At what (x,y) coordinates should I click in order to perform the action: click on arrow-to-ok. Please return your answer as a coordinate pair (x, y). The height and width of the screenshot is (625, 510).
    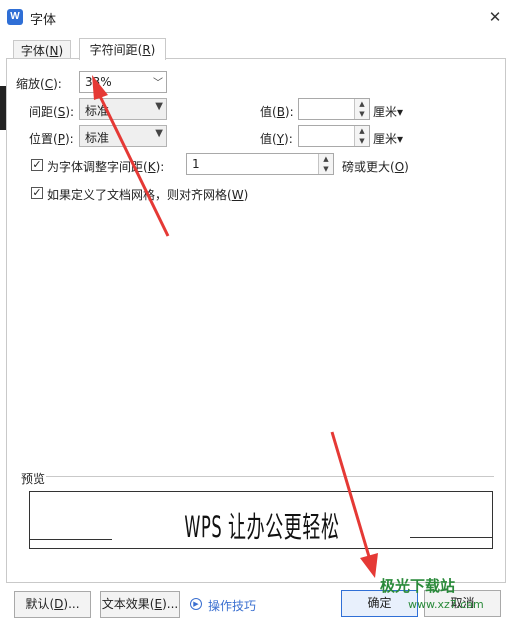
    Looking at the image, I should click on (354, 504).